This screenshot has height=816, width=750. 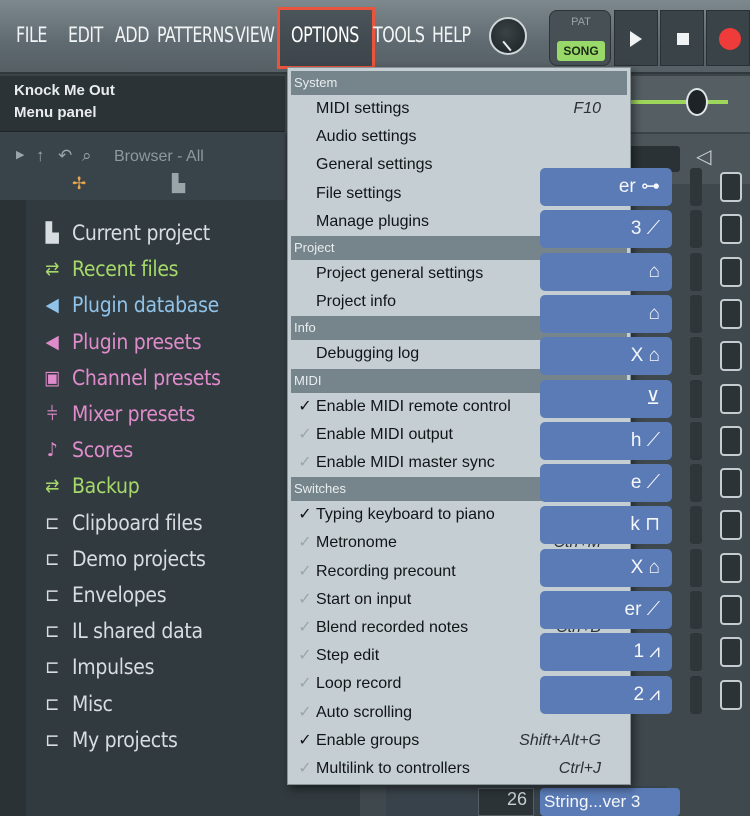 What do you see at coordinates (413, 406) in the screenshot?
I see `menu-item-label: Enable MIDI remote control` at bounding box center [413, 406].